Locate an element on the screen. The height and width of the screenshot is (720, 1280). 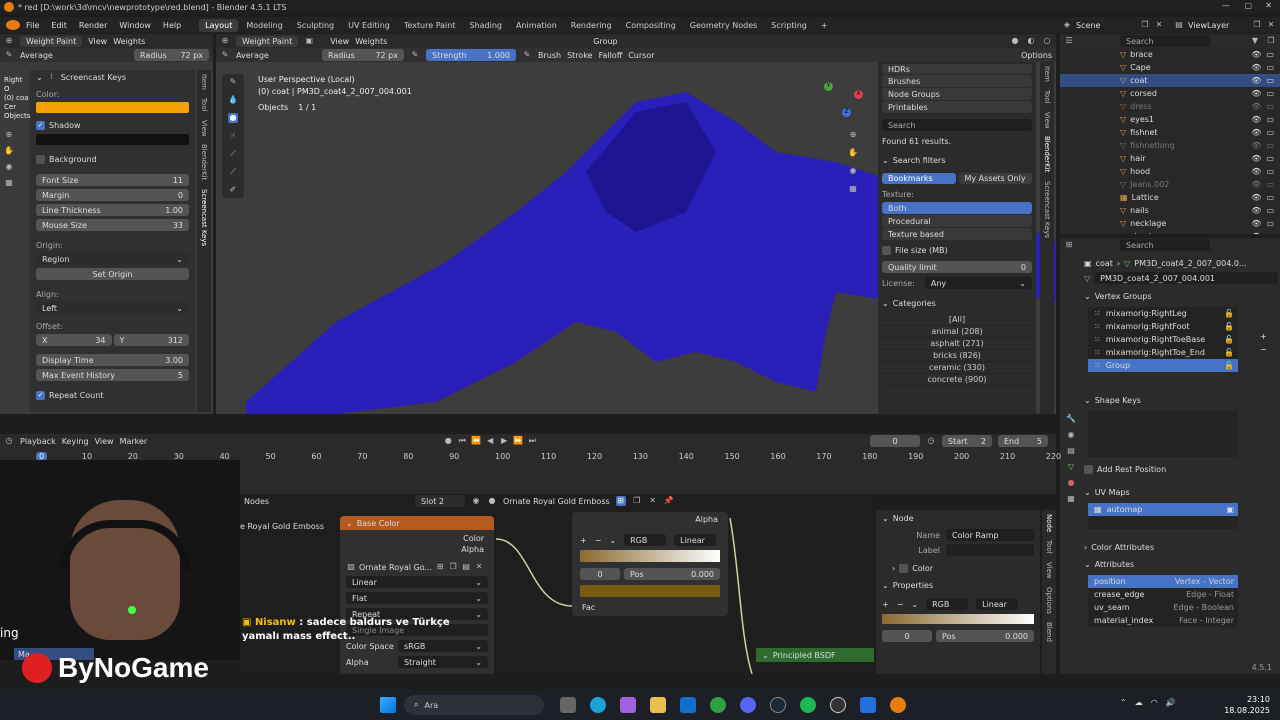
outliner-search: Search is located at coordinates (1165, 41).